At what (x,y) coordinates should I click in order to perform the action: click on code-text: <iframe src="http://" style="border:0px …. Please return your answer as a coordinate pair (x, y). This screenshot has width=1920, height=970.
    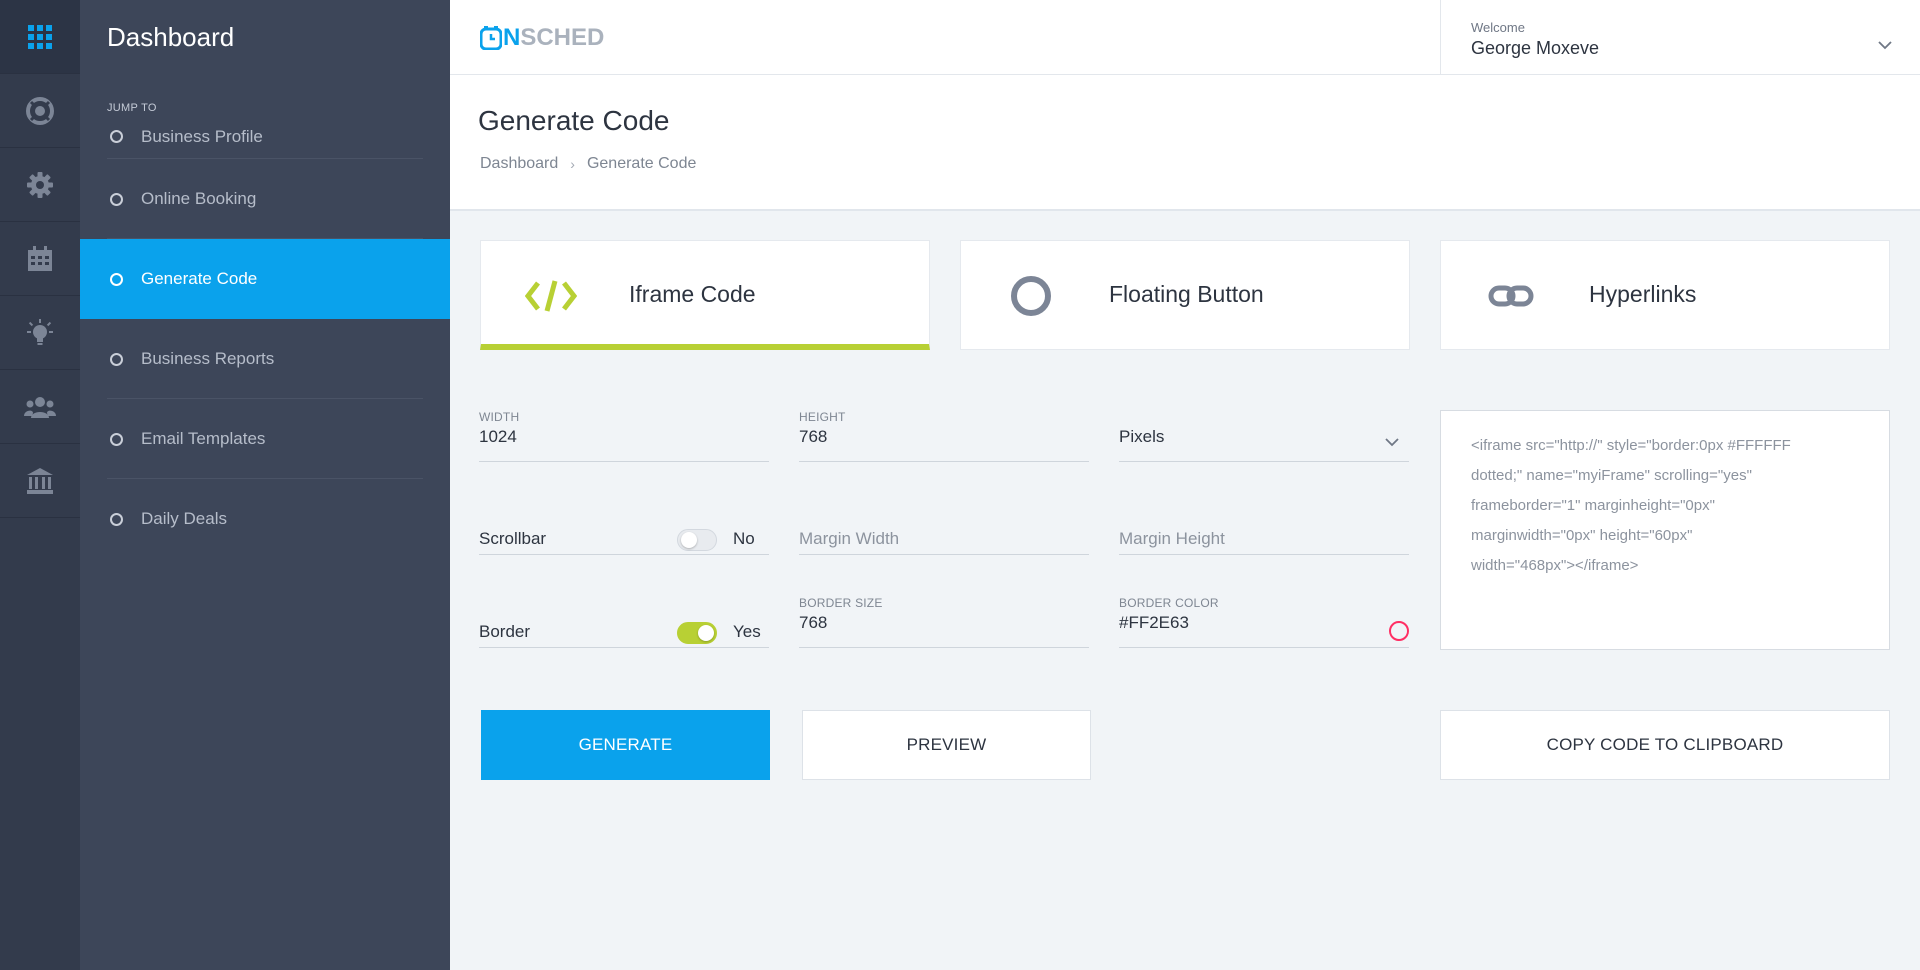
    Looking at the image, I should click on (1631, 505).